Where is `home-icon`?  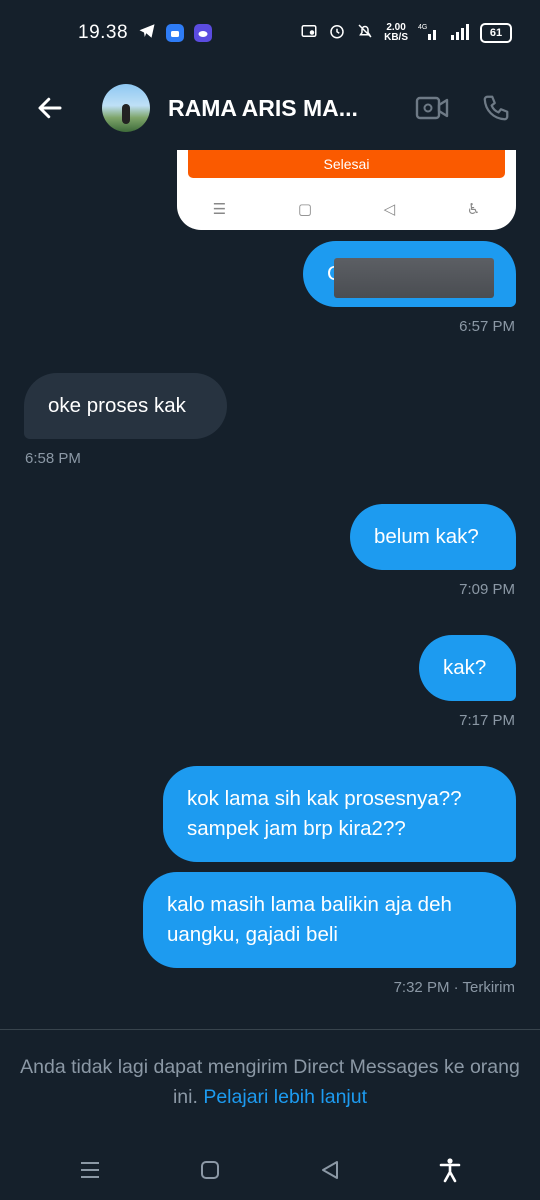
home-icon is located at coordinates (210, 1170).